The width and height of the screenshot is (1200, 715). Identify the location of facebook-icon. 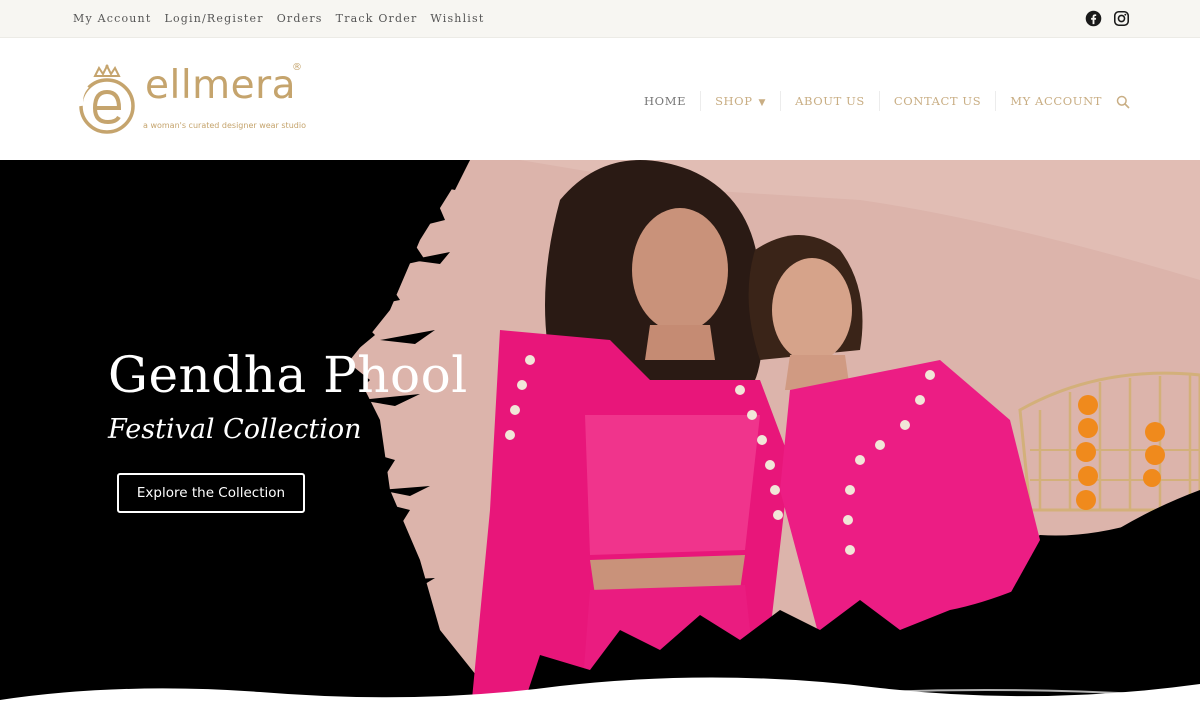
(1093, 18).